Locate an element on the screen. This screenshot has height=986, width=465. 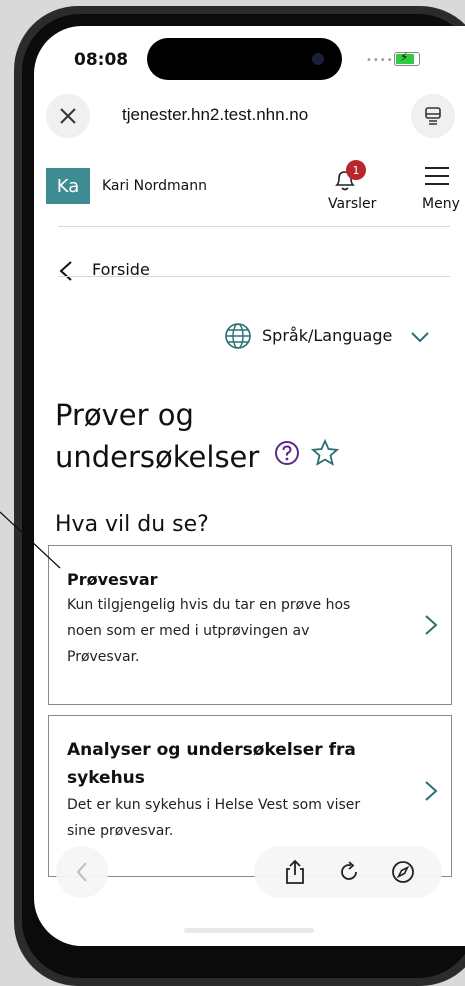
page-settings-icon is located at coordinates (433, 116).